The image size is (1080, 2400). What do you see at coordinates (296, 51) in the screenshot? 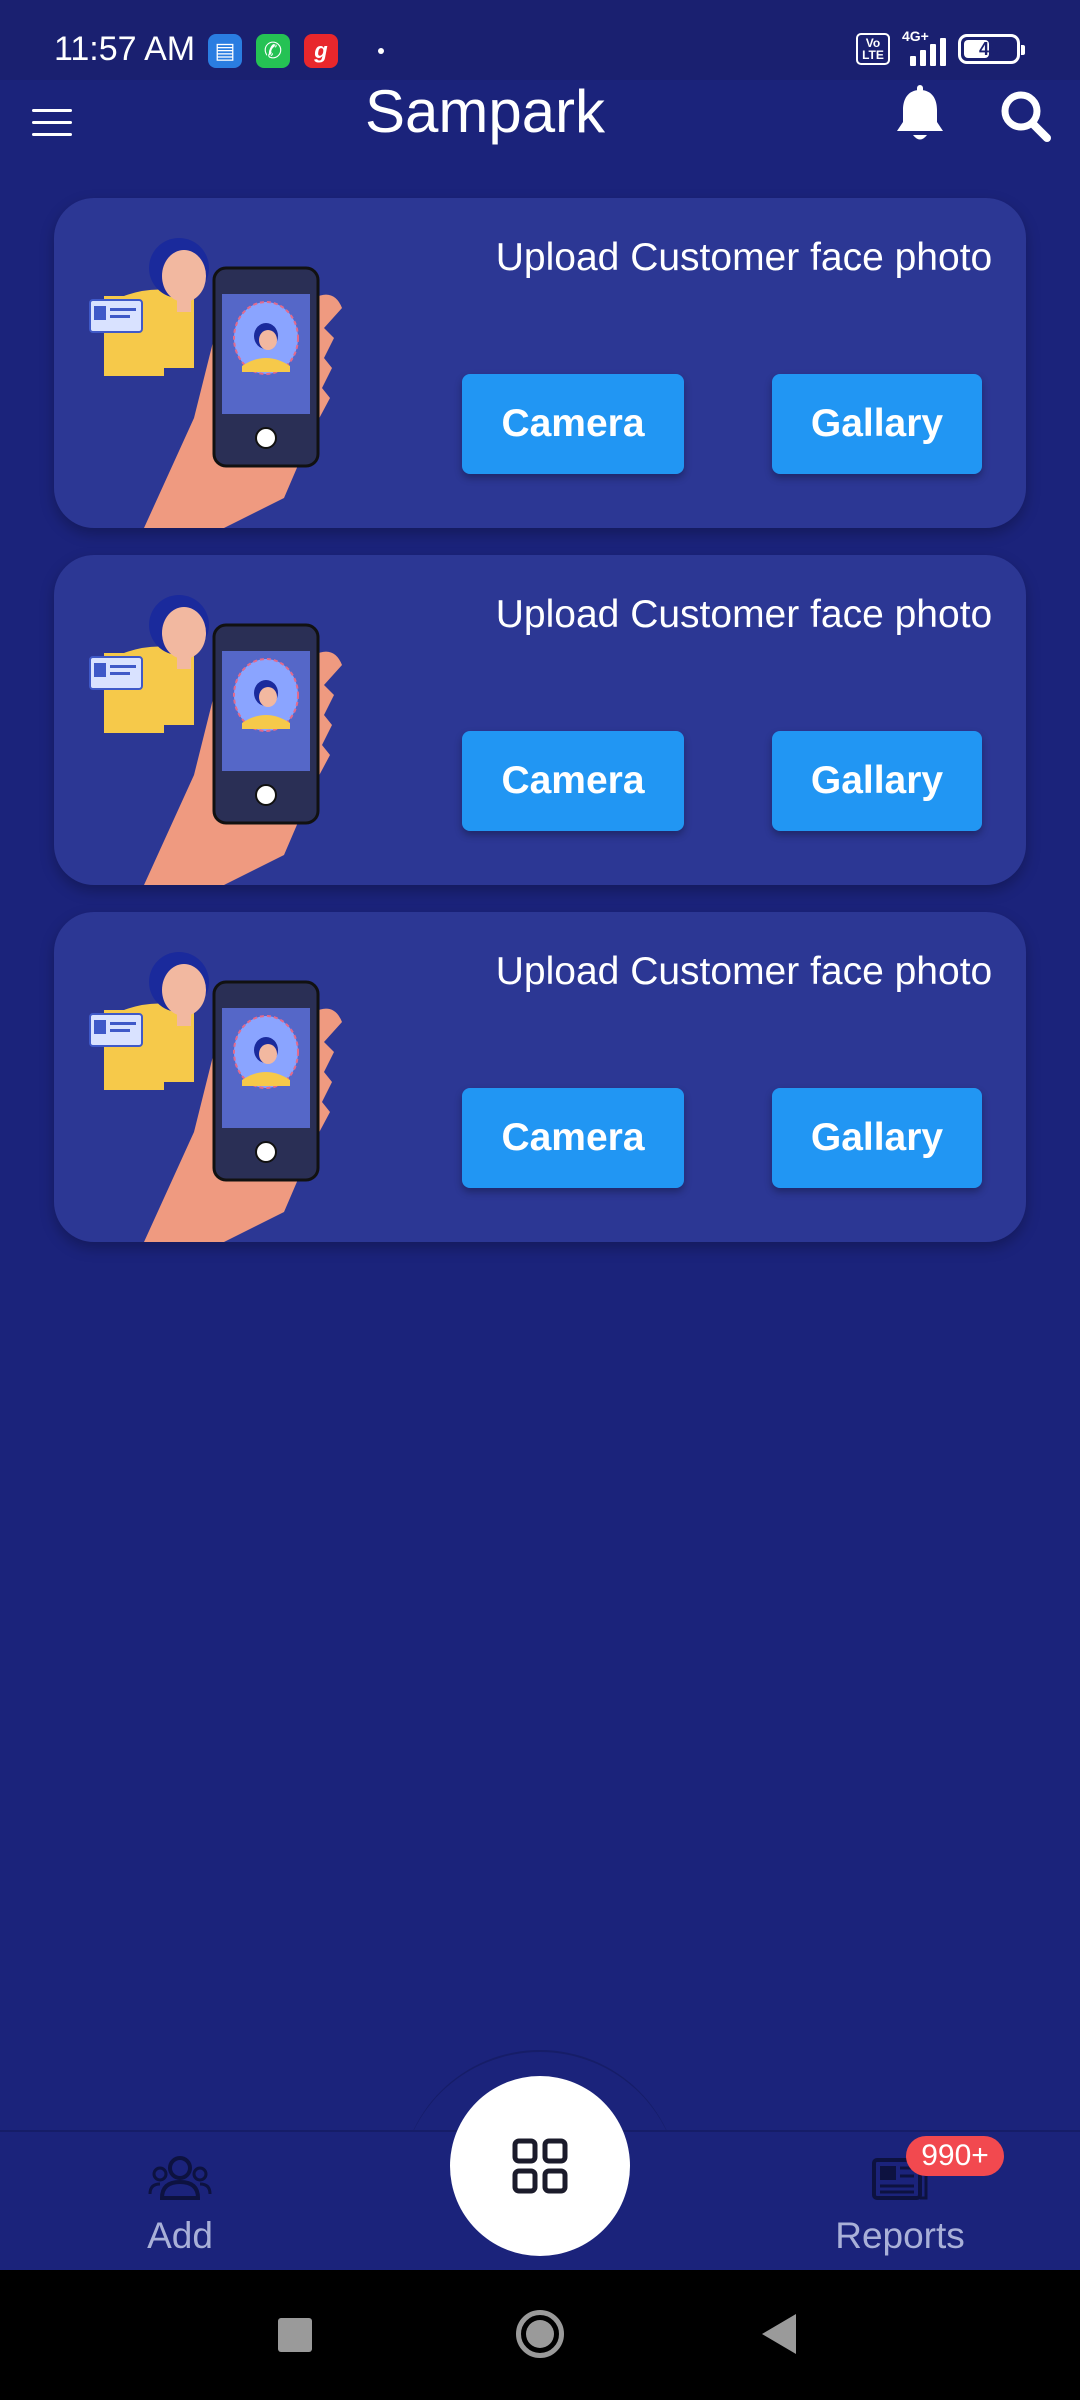
I see `status-app-icons: ▤ ✆ g` at bounding box center [296, 51].